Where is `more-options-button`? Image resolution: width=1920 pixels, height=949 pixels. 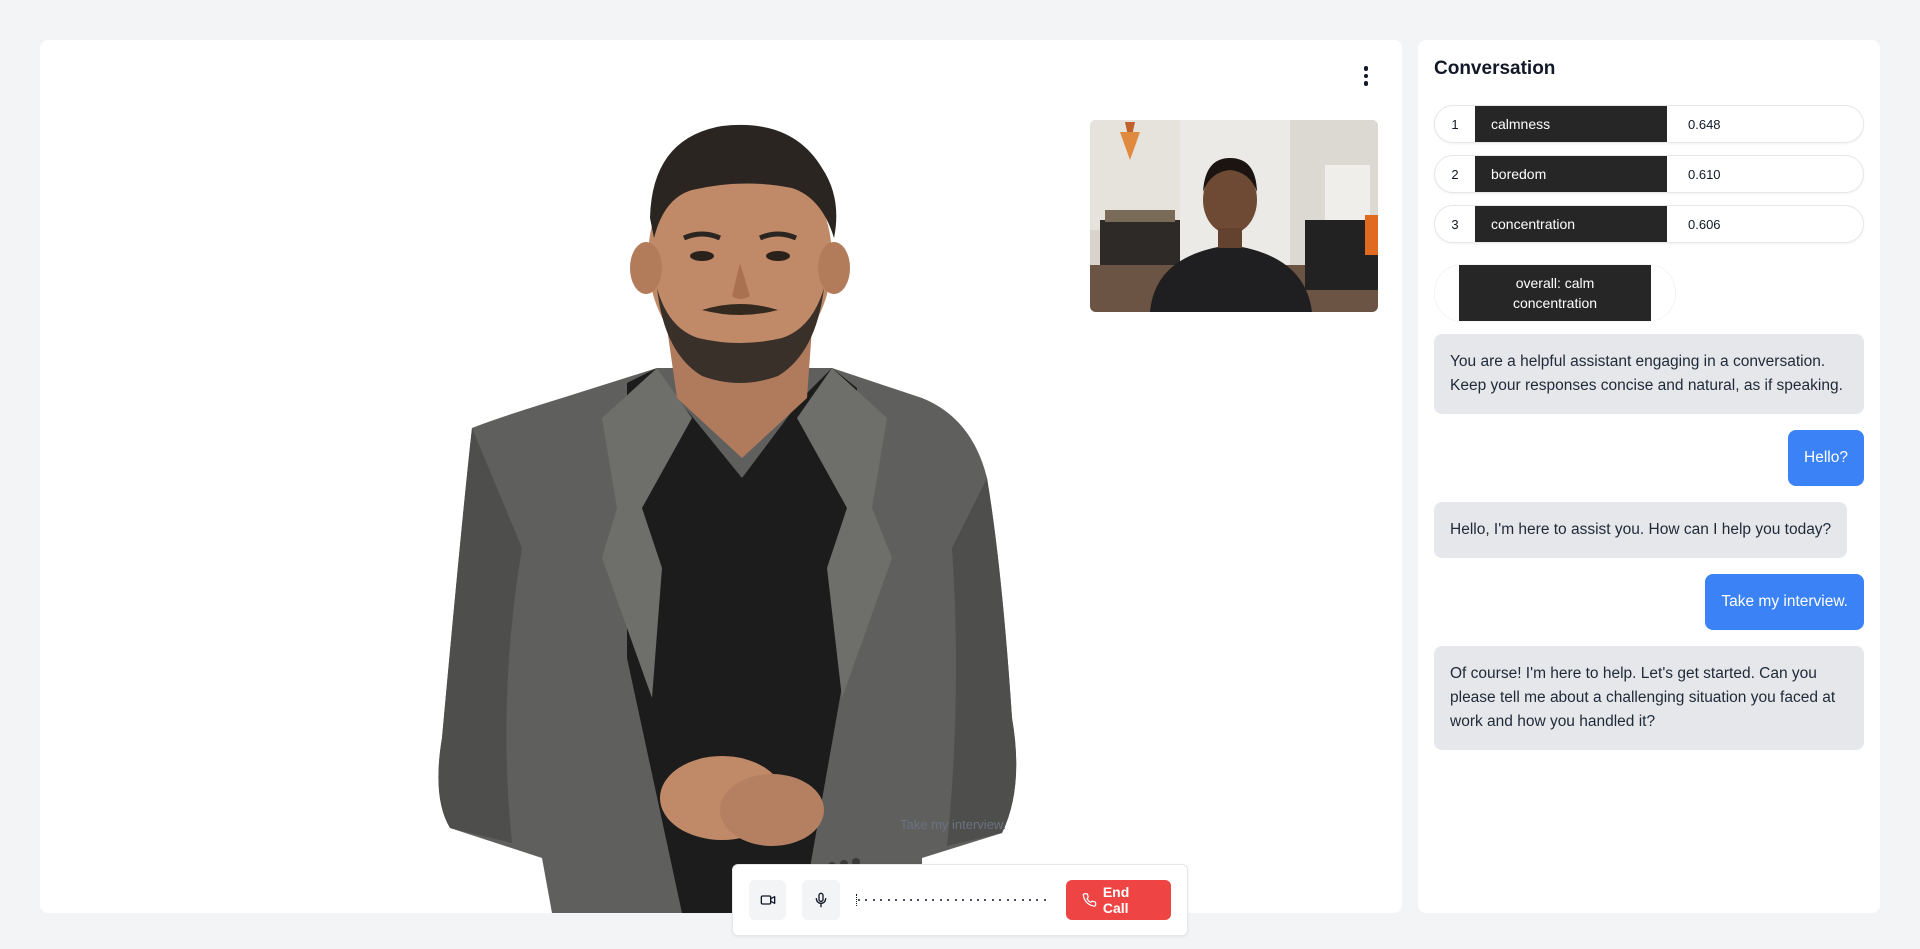
more-options-button is located at coordinates (1366, 76).